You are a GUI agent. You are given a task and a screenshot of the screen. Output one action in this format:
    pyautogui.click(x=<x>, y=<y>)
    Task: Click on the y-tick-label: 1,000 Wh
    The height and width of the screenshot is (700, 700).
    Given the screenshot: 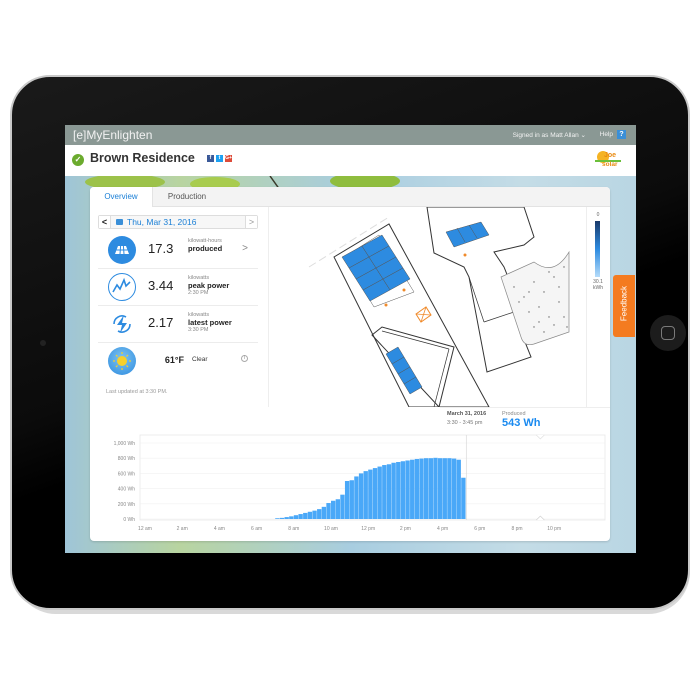 What is the action you would take?
    pyautogui.click(x=125, y=444)
    